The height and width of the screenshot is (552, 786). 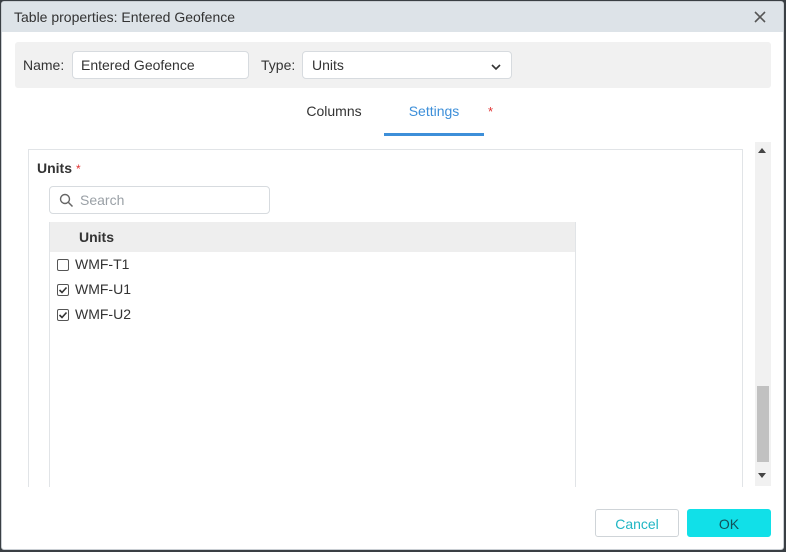 What do you see at coordinates (729, 523) in the screenshot?
I see `ok-button: OK` at bounding box center [729, 523].